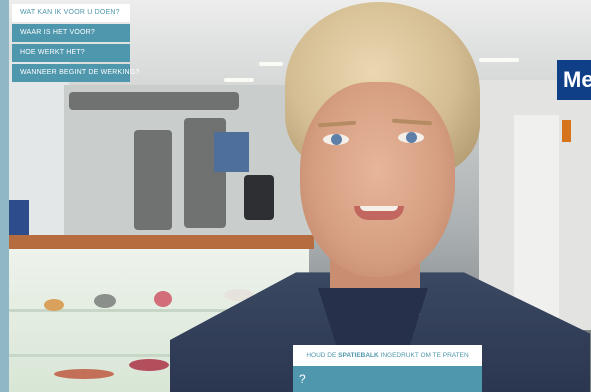 Image resolution: width=591 pixels, height=392 pixels. What do you see at coordinates (321, 355) in the screenshot?
I see `hint-prefix: HOUD DE` at bounding box center [321, 355].